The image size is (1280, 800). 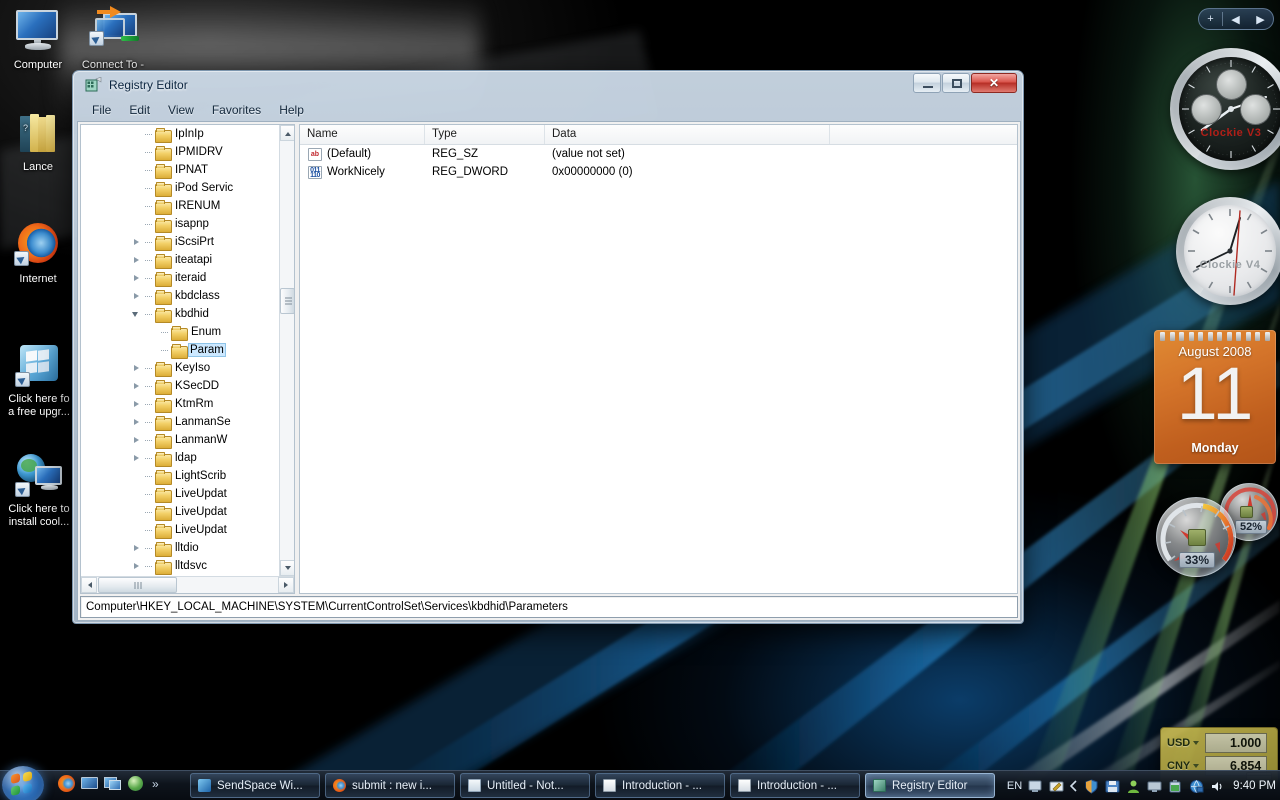 I want to click on registry-tree-item: IPMIDRV, so click(x=180, y=152).